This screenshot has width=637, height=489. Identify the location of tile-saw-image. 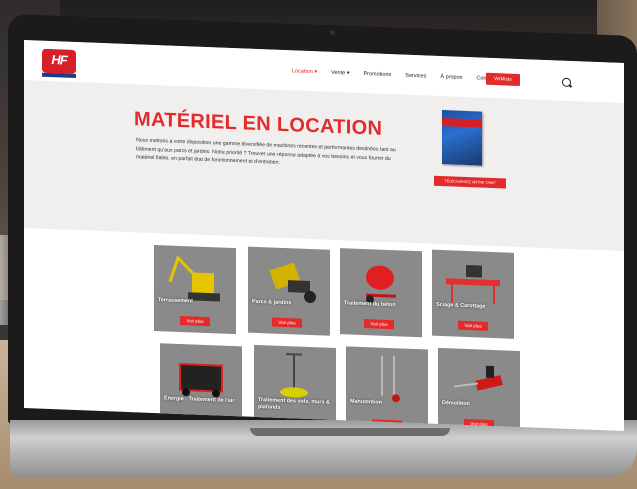
(473, 284).